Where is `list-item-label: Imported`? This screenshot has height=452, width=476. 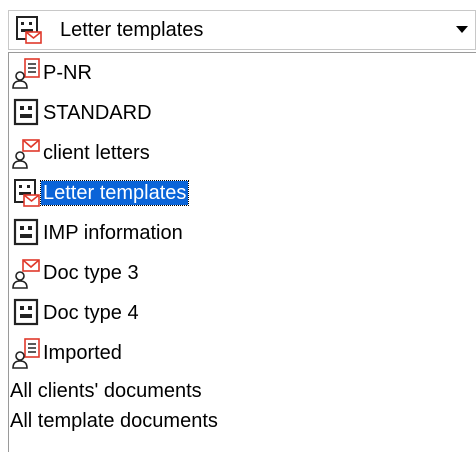
list-item-label: Imported is located at coordinates (82, 353).